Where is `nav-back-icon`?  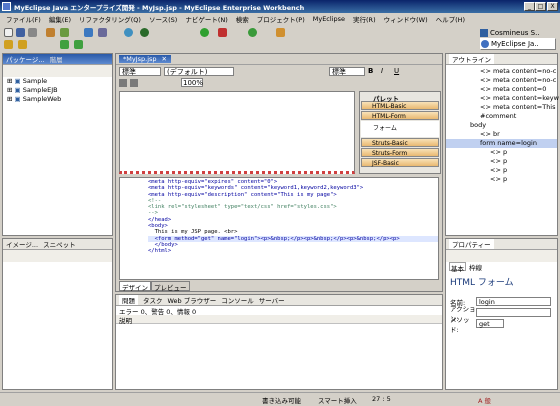 nav-back-icon is located at coordinates (64, 44).